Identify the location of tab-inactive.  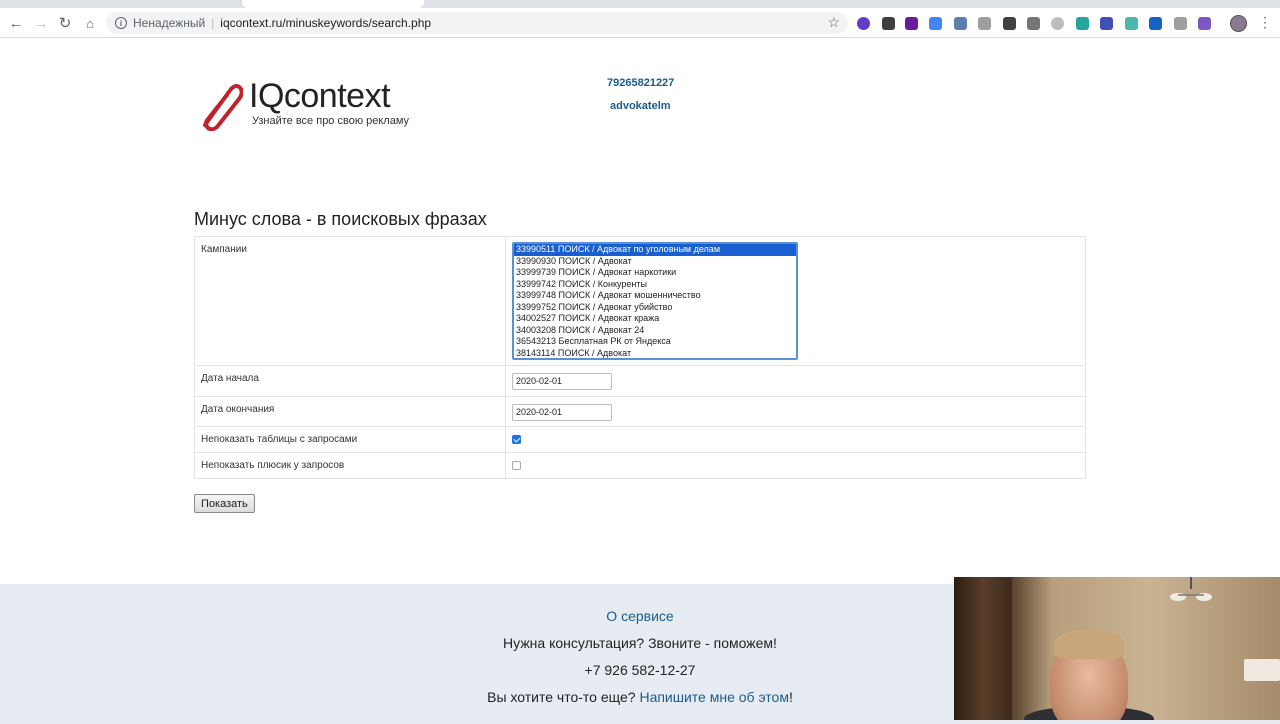
(120, 4).